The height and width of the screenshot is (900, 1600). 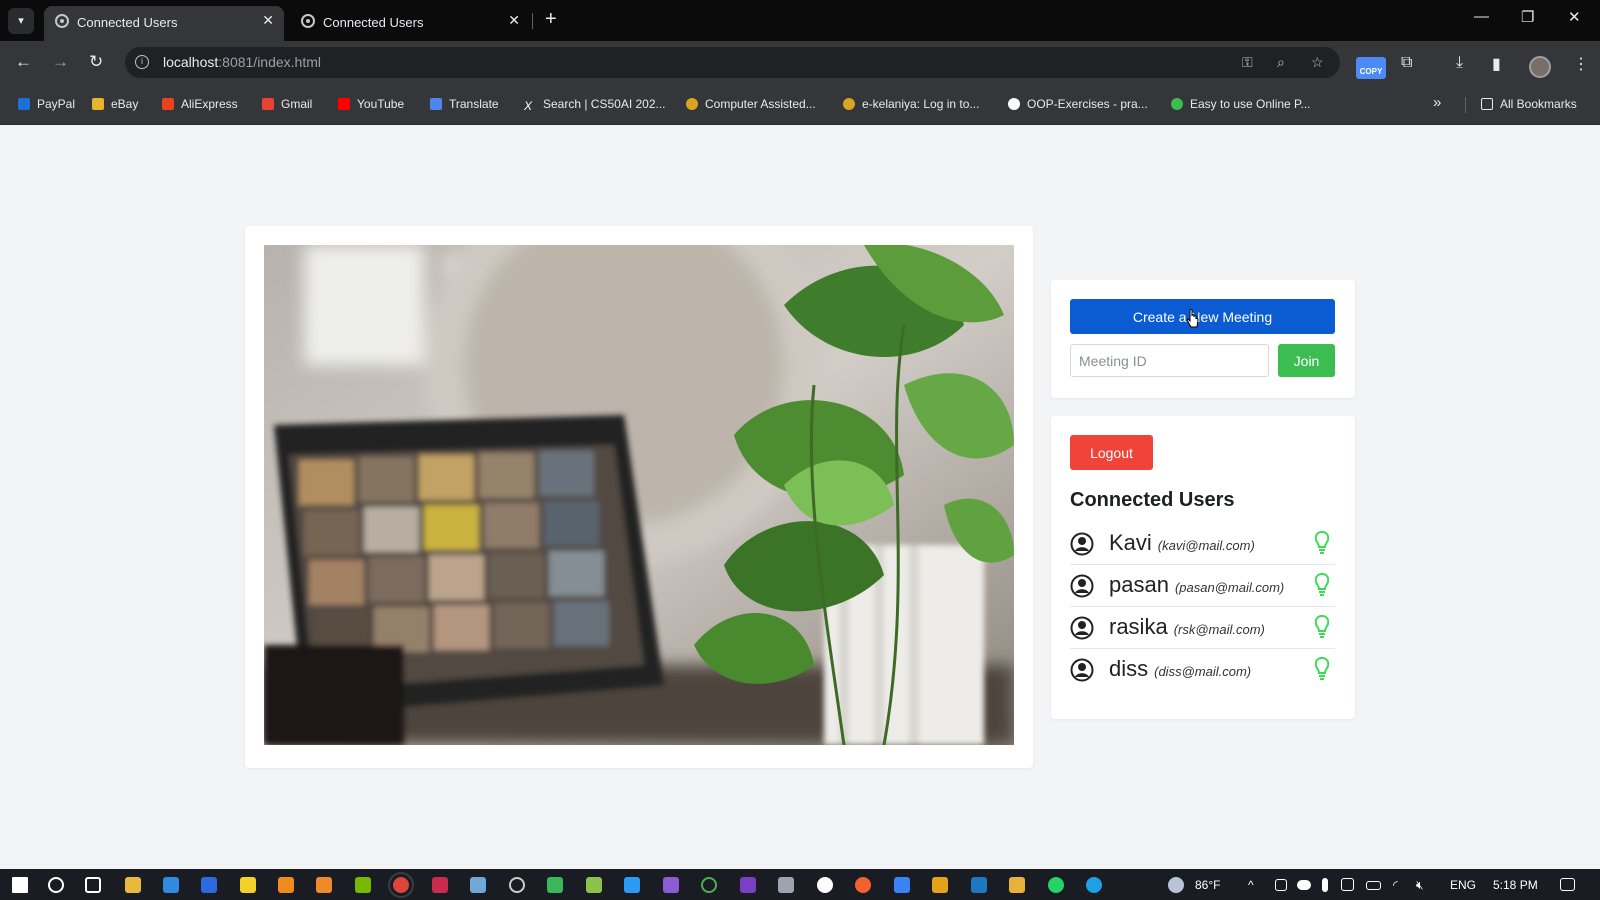 I want to click on side-panel-icon: ▮, so click(x=1496, y=64).